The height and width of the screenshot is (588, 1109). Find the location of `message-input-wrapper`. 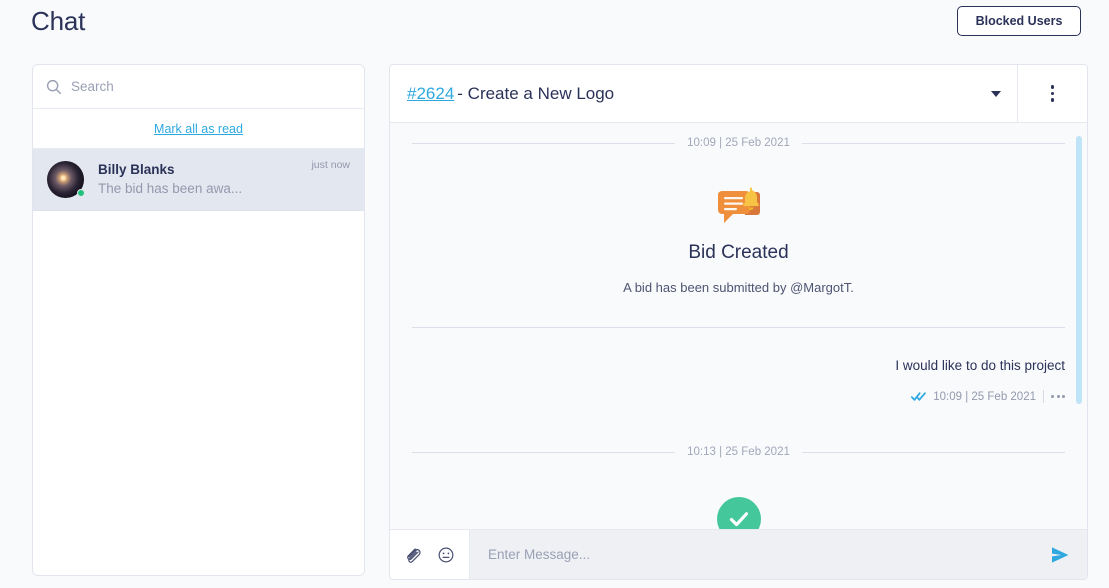

message-input-wrapper is located at coordinates (751, 554).